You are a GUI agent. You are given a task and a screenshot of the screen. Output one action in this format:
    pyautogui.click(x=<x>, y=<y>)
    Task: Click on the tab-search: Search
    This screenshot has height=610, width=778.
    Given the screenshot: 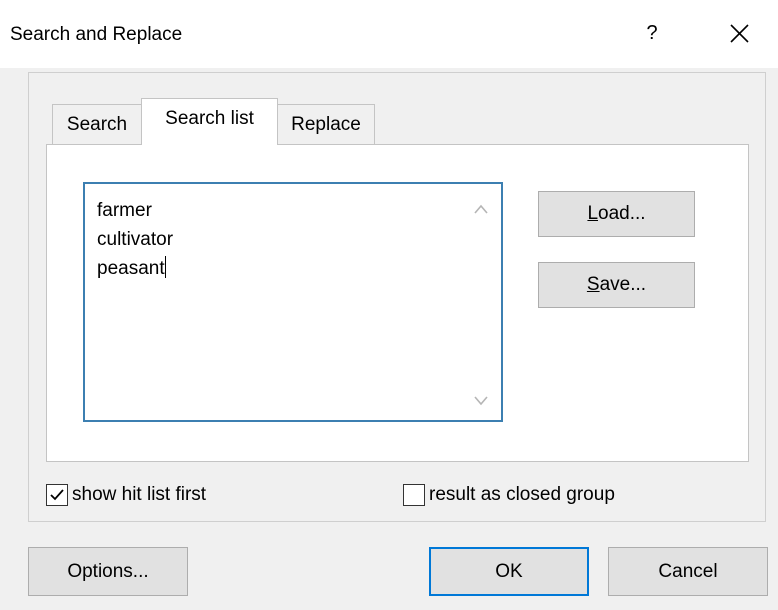 What is the action you would take?
    pyautogui.click(x=97, y=124)
    